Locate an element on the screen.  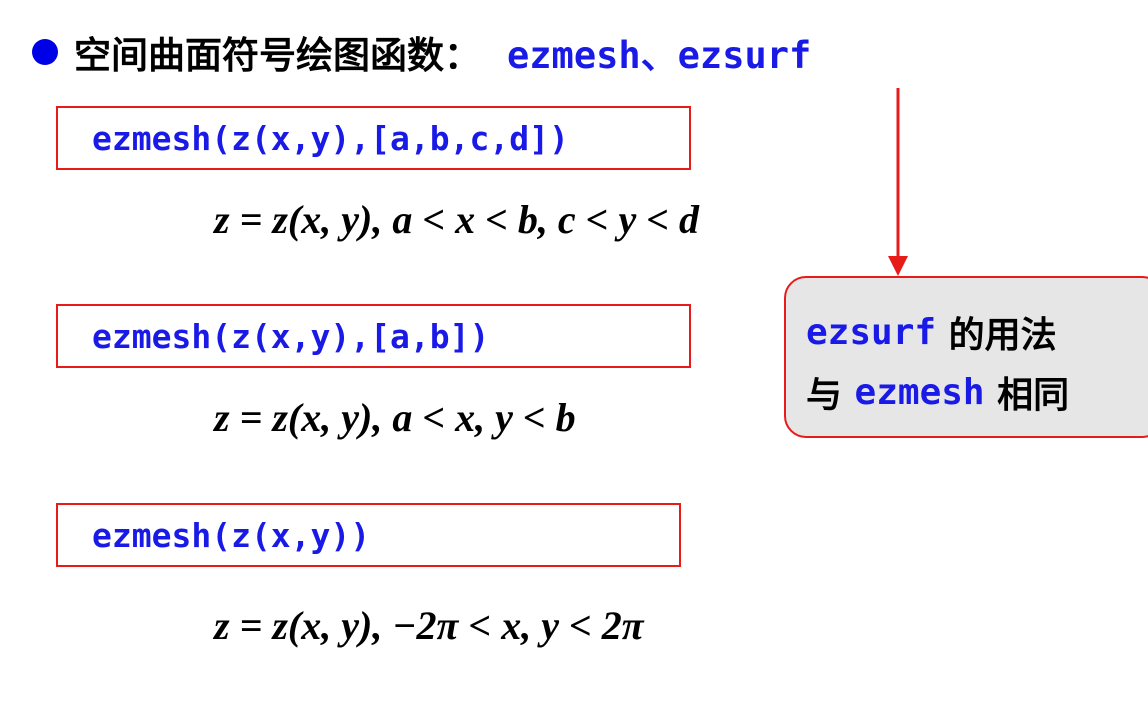
callout-usage-text: 的用法 is located at coordinates (996, 335).